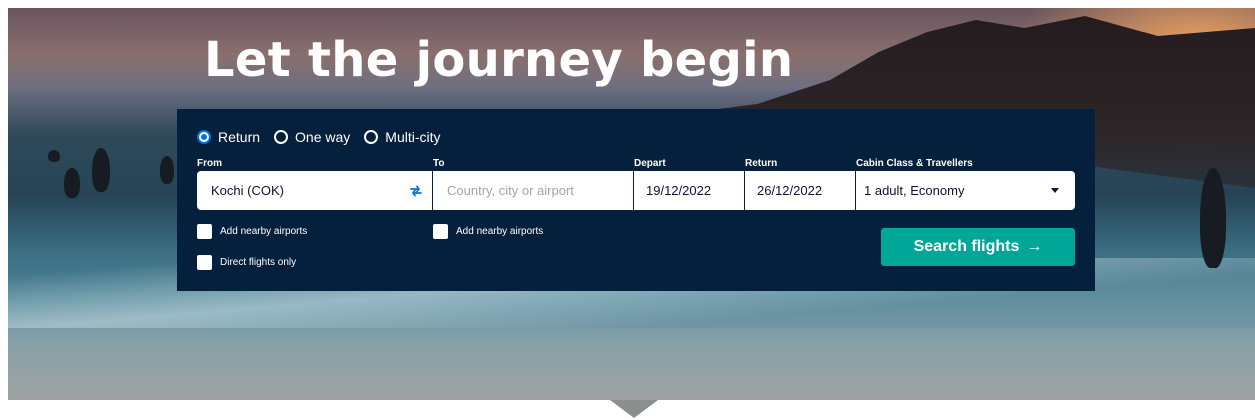 The height and width of the screenshot is (420, 1255). What do you see at coordinates (439, 163) in the screenshot?
I see `to-label: To` at bounding box center [439, 163].